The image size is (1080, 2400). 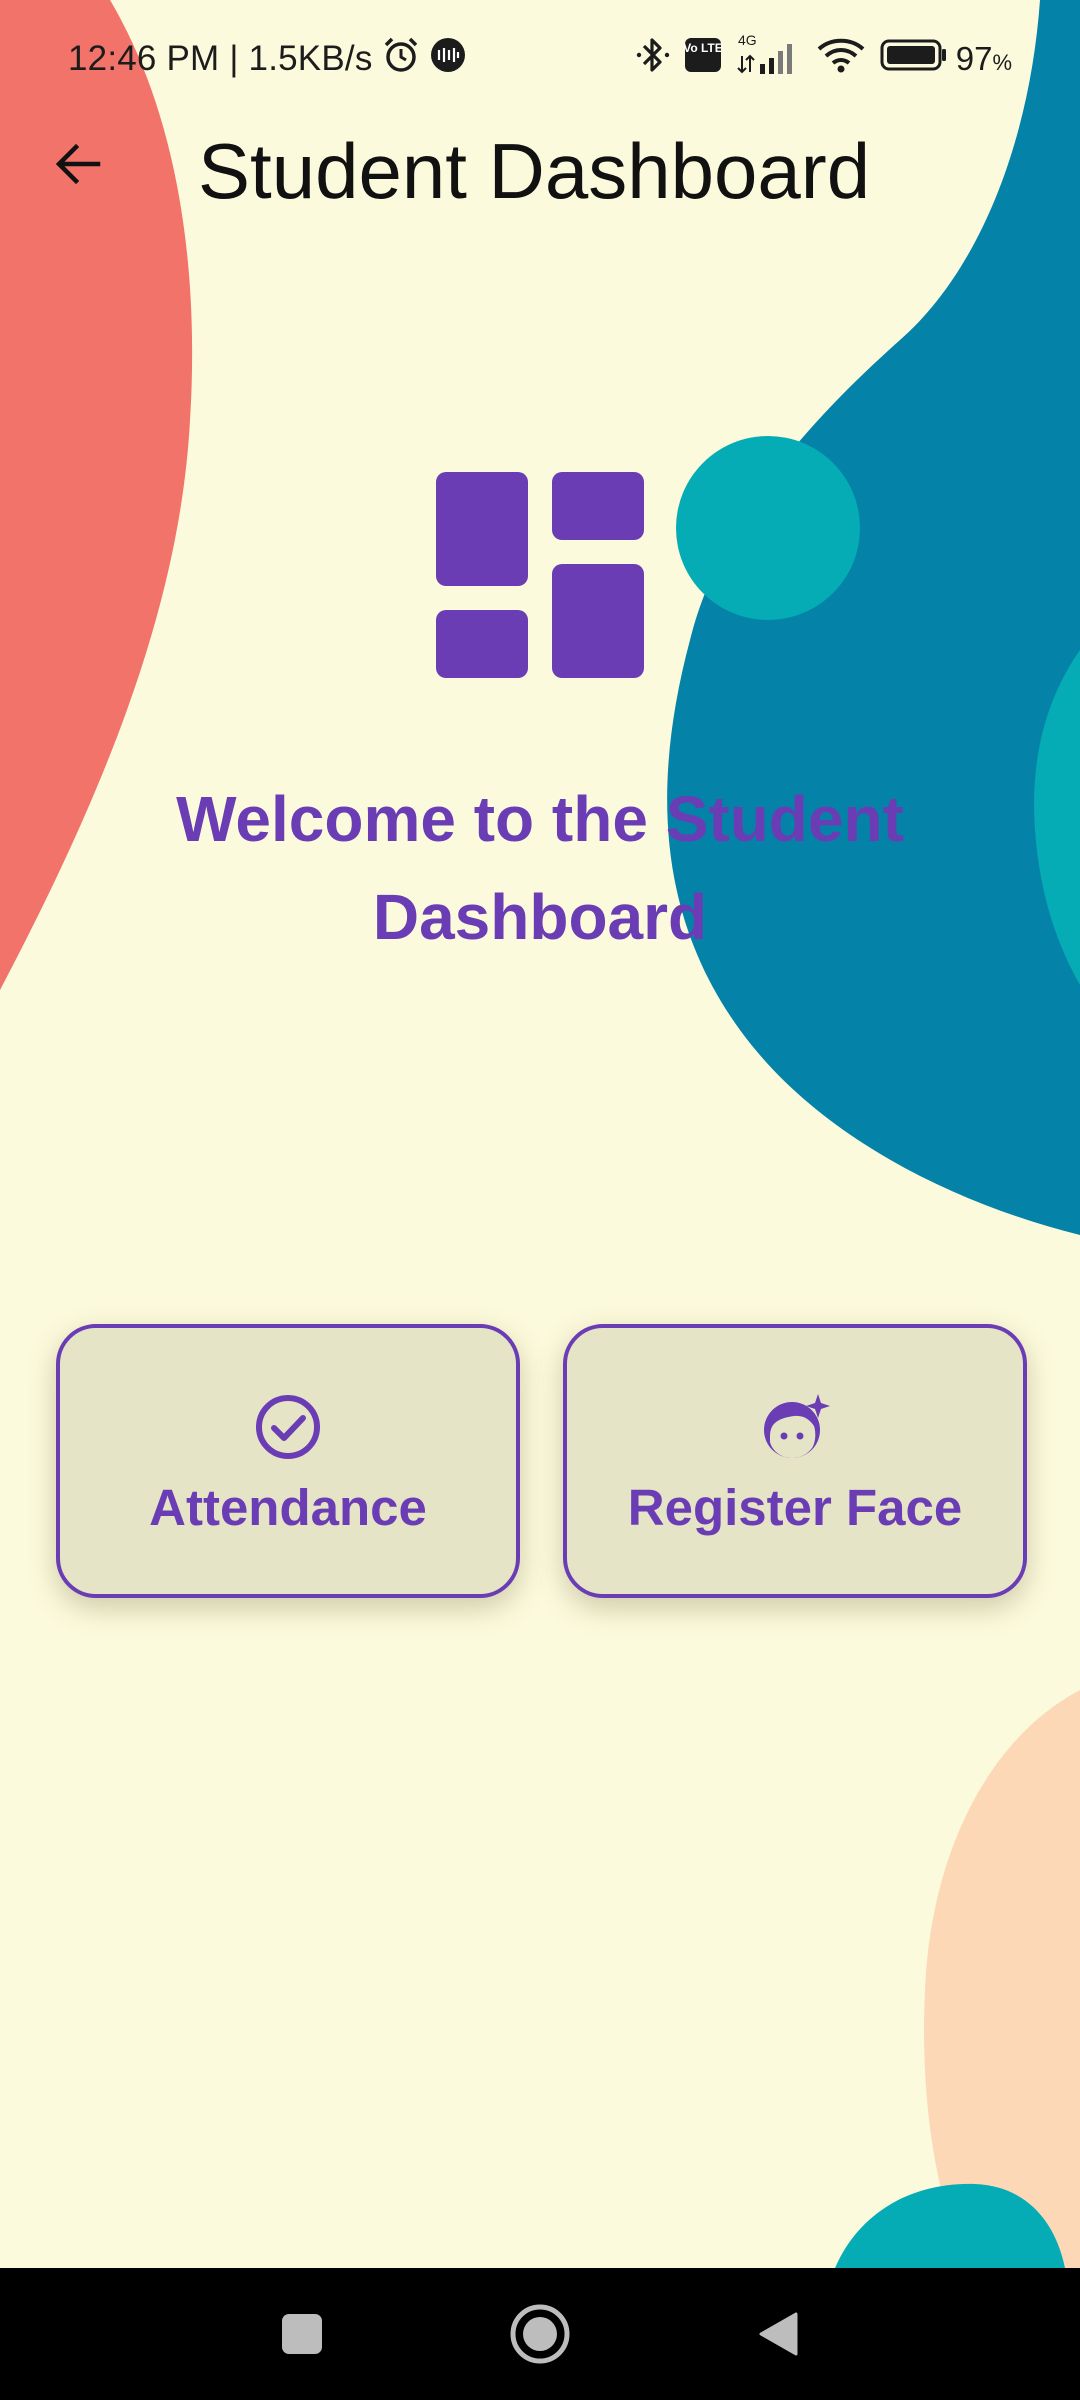 I want to click on arrow-left-icon, so click(x=78, y=164).